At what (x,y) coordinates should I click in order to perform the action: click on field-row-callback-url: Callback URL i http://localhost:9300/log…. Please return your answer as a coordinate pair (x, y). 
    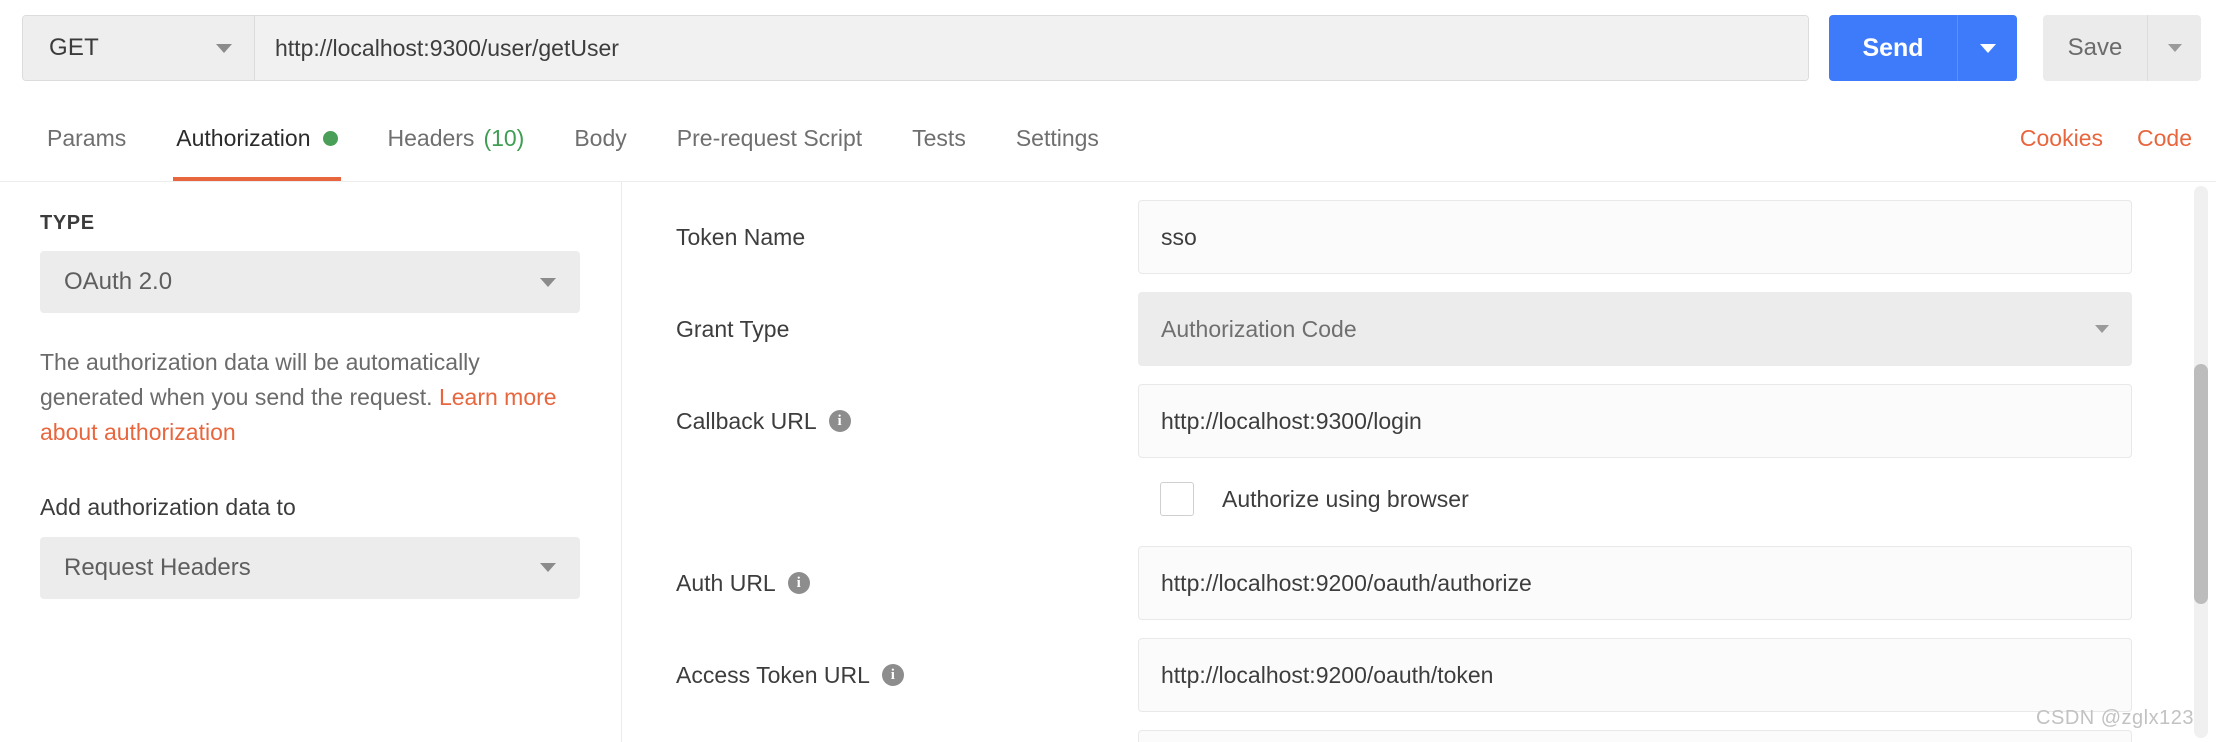
    Looking at the image, I should click on (1419, 421).